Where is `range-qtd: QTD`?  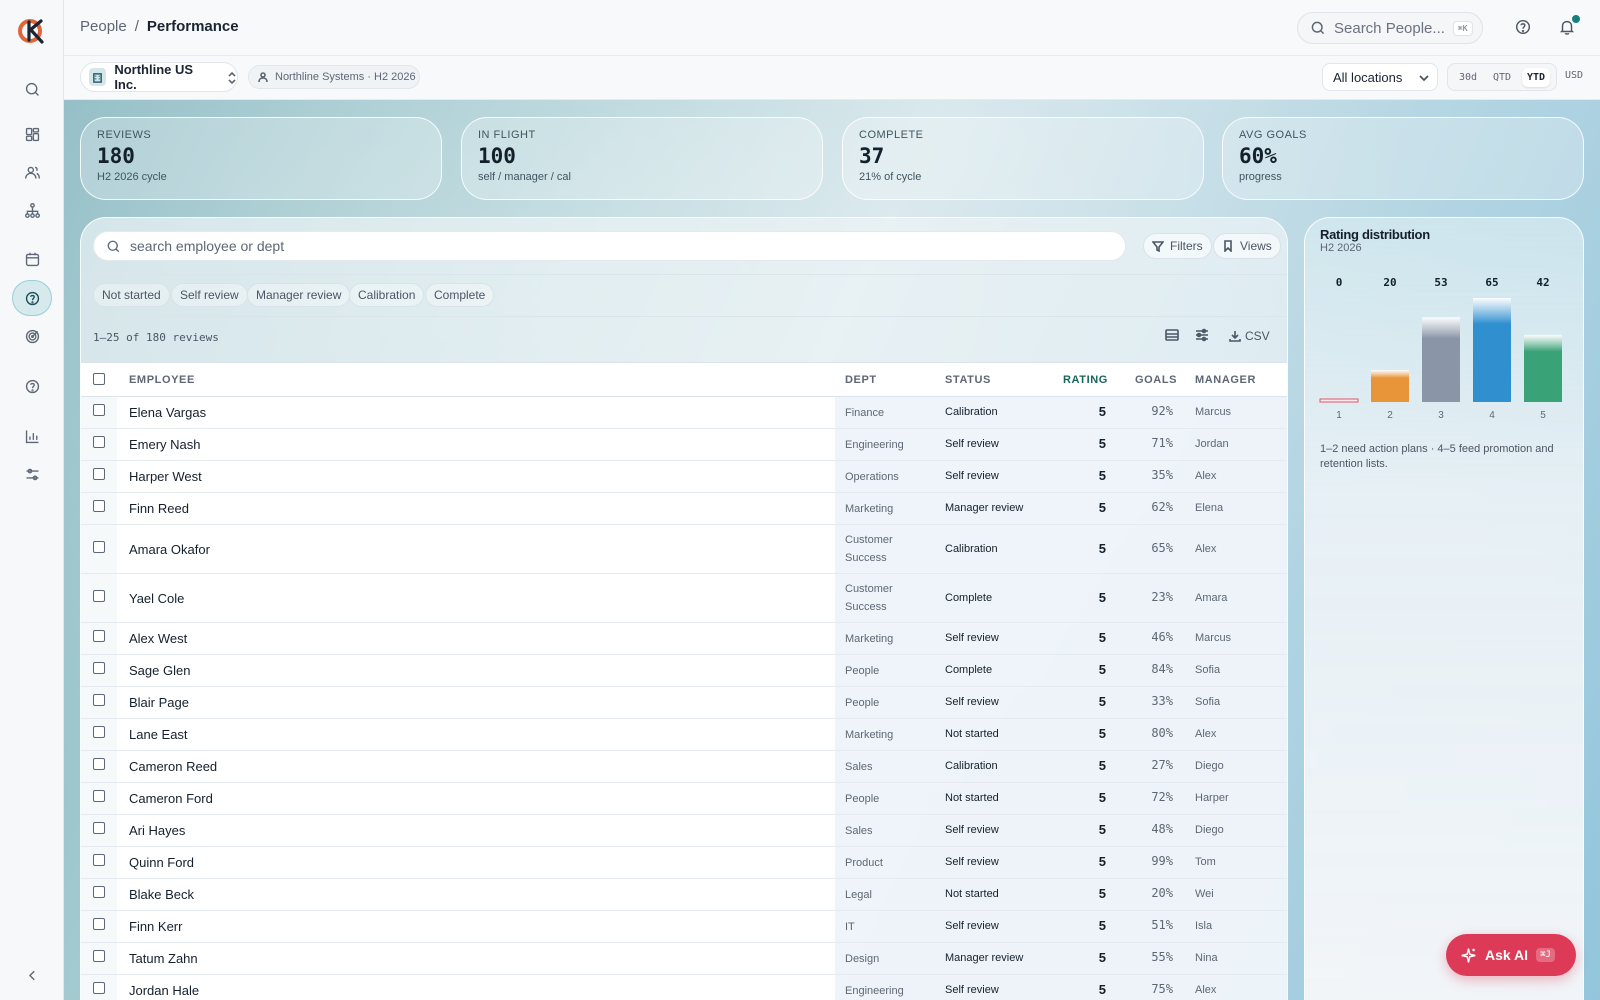
range-qtd: QTD is located at coordinates (1502, 77).